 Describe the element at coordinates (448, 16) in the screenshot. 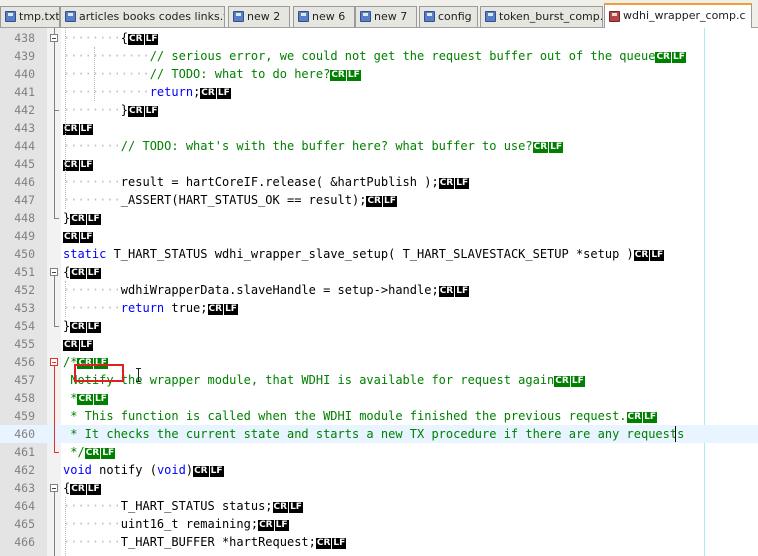

I see `tab-5: config` at that location.